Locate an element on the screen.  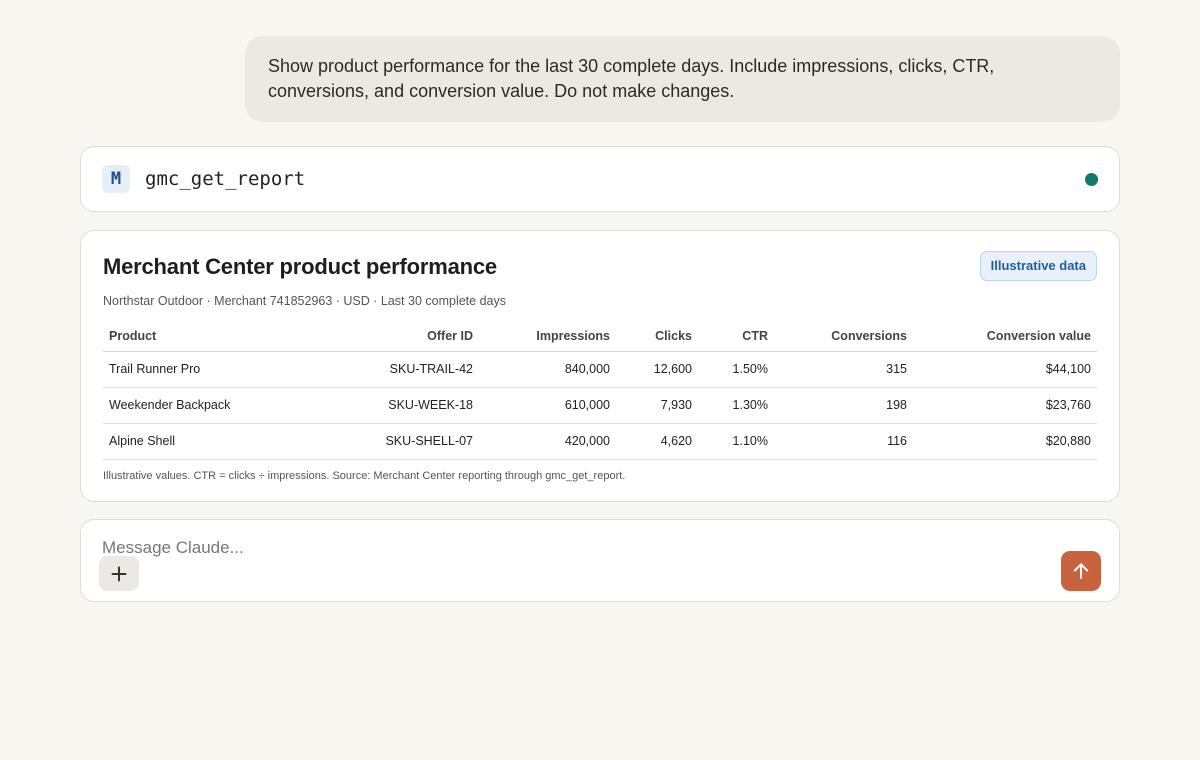
illustrative-data-badge: Illustrative data is located at coordinates (1038, 266).